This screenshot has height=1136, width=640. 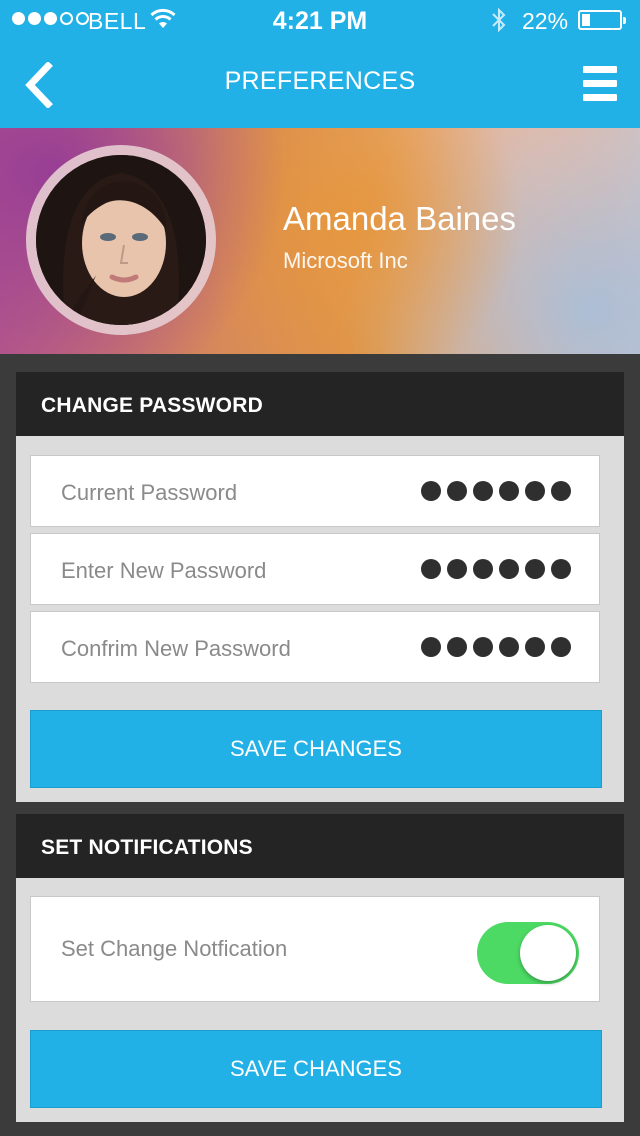 I want to click on change-password-heading: CHANGE PASSWORD, so click(x=320, y=404).